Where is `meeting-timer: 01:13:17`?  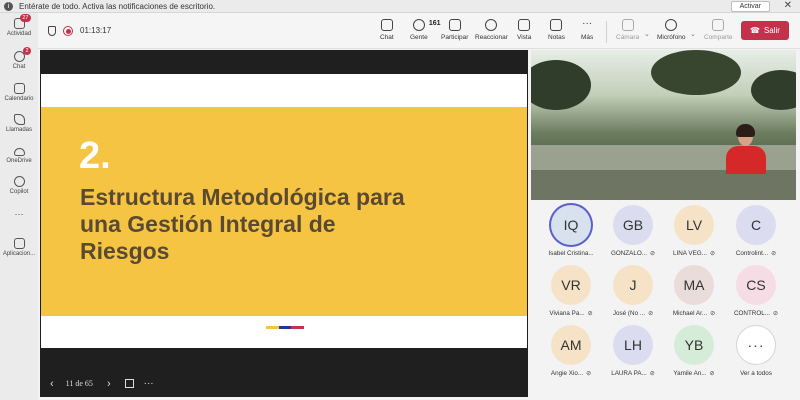 meeting-timer: 01:13:17 is located at coordinates (96, 30).